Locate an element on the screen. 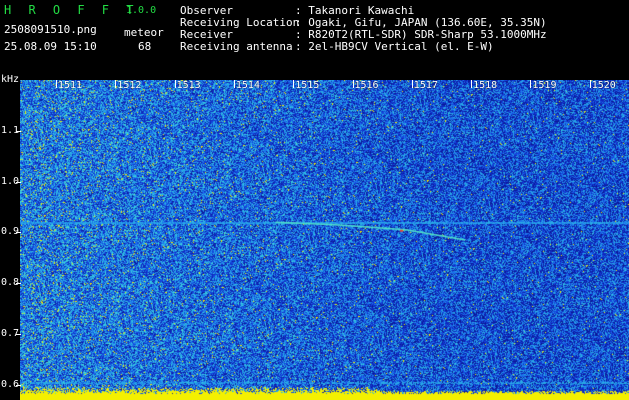  x-tick-label: 1514 is located at coordinates (247, 85).